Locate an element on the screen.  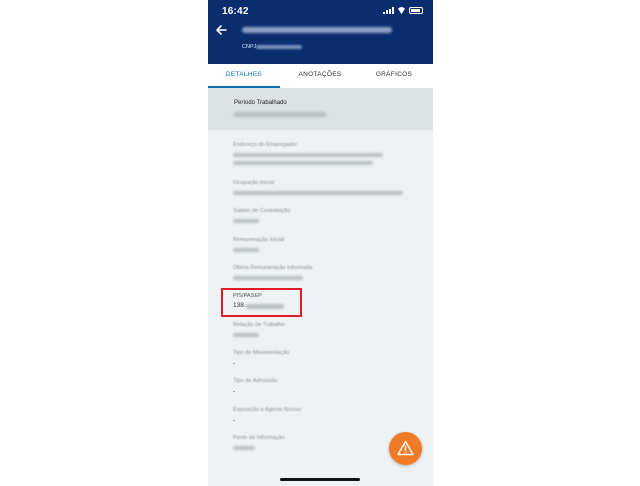
fonte-label: Fonte da Informação is located at coordinates (259, 438).